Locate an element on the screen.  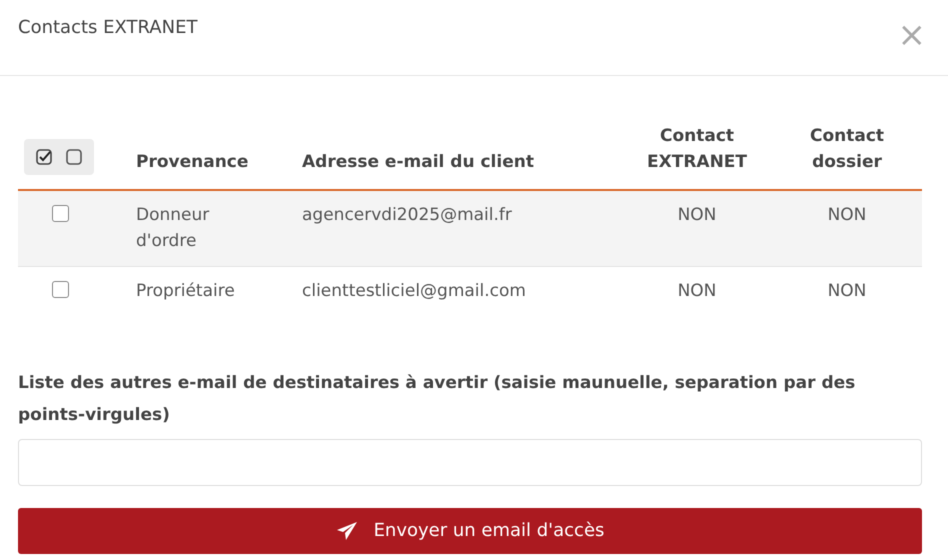
checked-box-icon is located at coordinates (44, 157).